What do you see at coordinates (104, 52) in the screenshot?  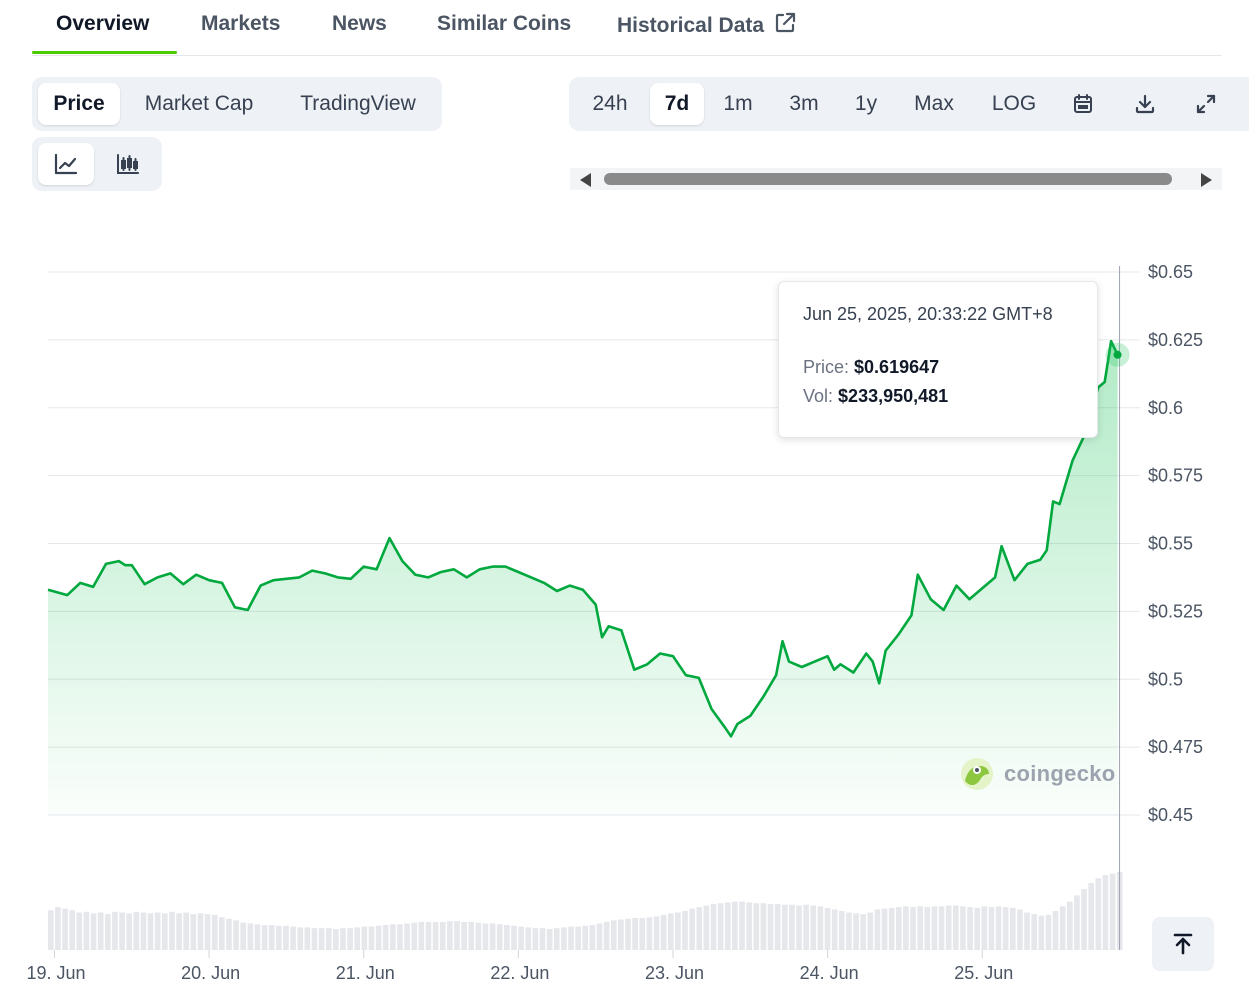 I see `active-tab-indicator` at bounding box center [104, 52].